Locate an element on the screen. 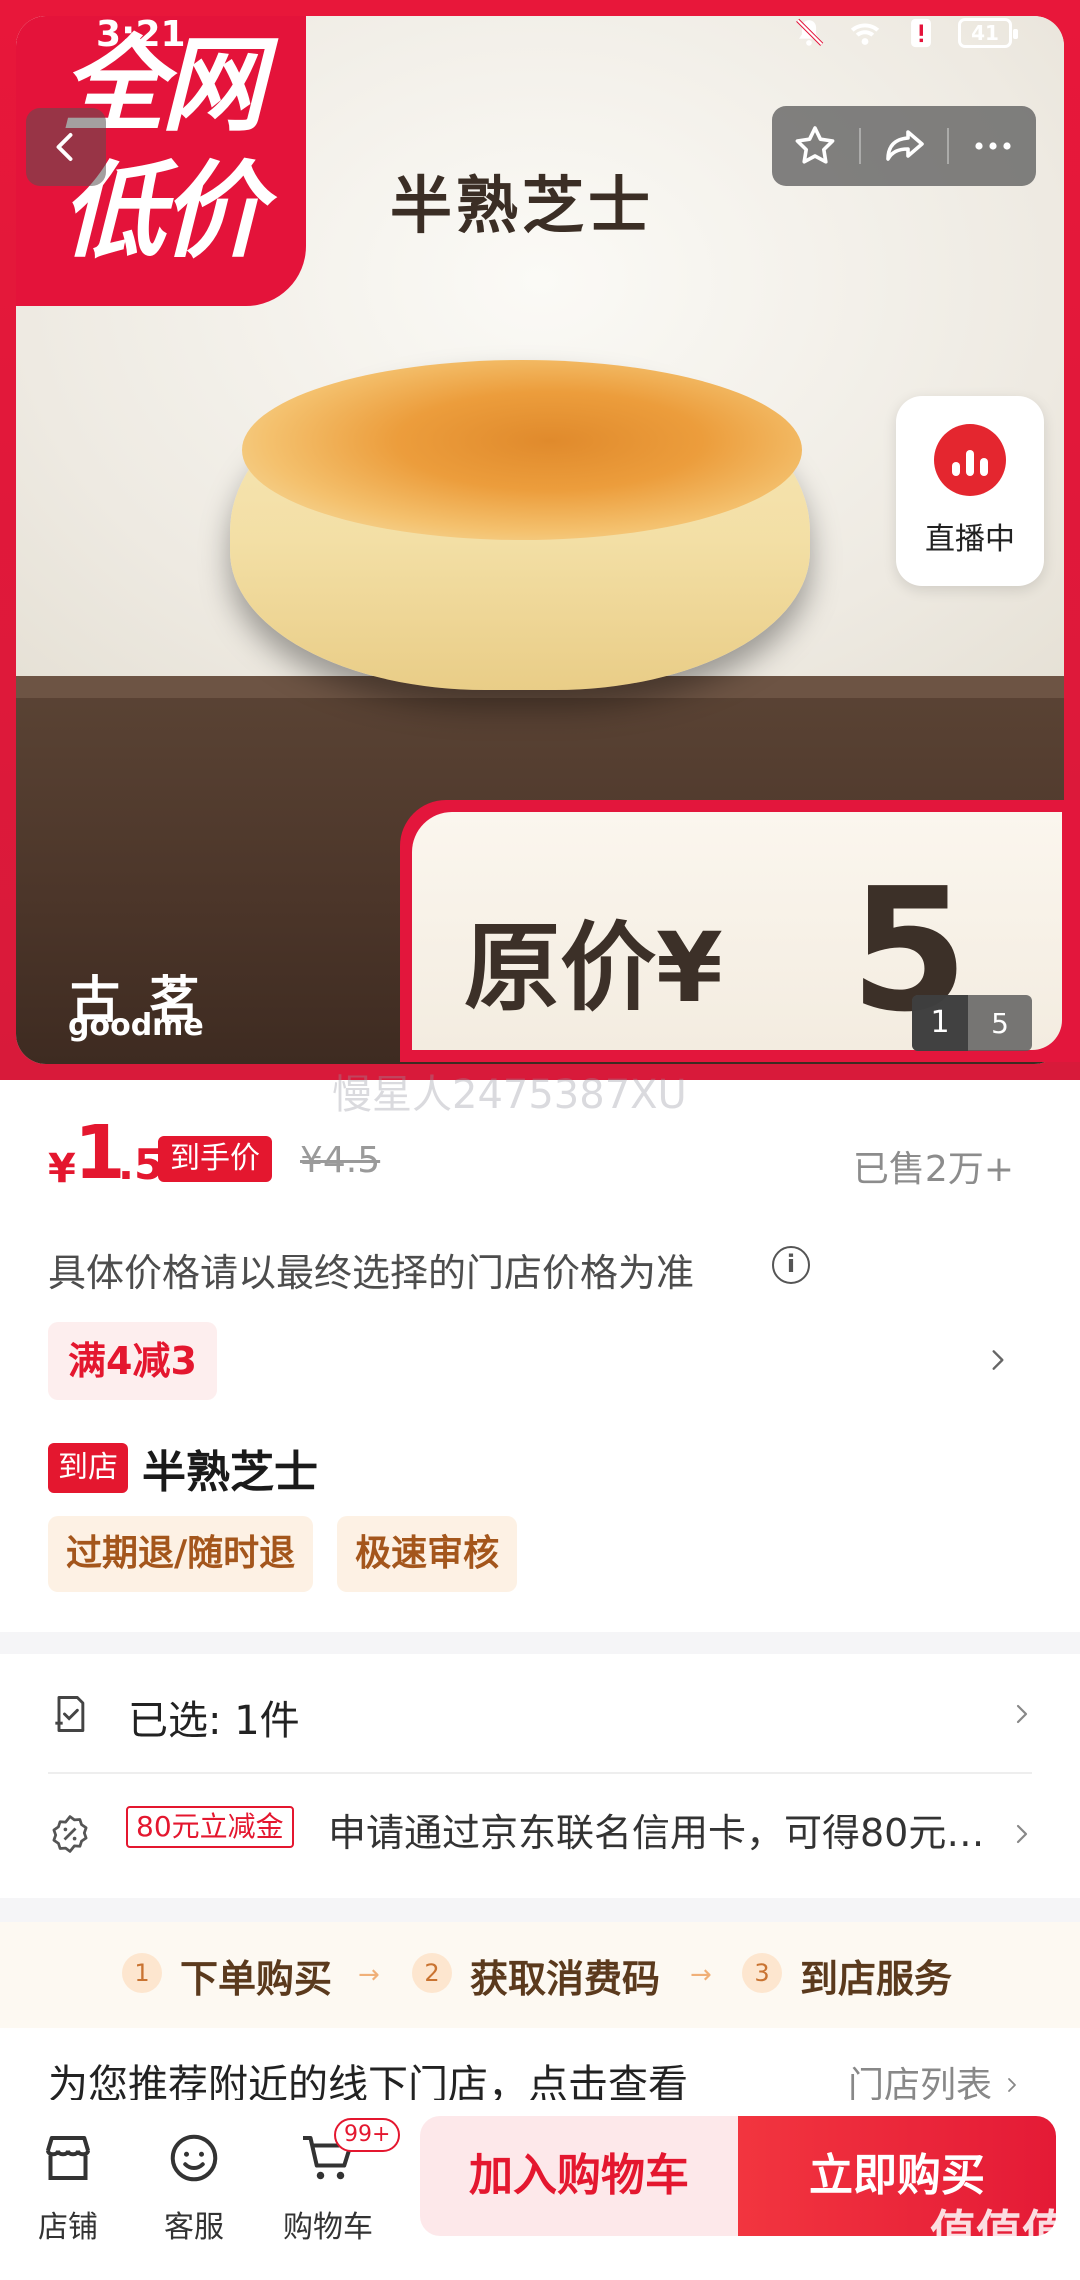 This screenshot has height=2280, width=1080. price-decimal: .5 is located at coordinates (141, 1164).